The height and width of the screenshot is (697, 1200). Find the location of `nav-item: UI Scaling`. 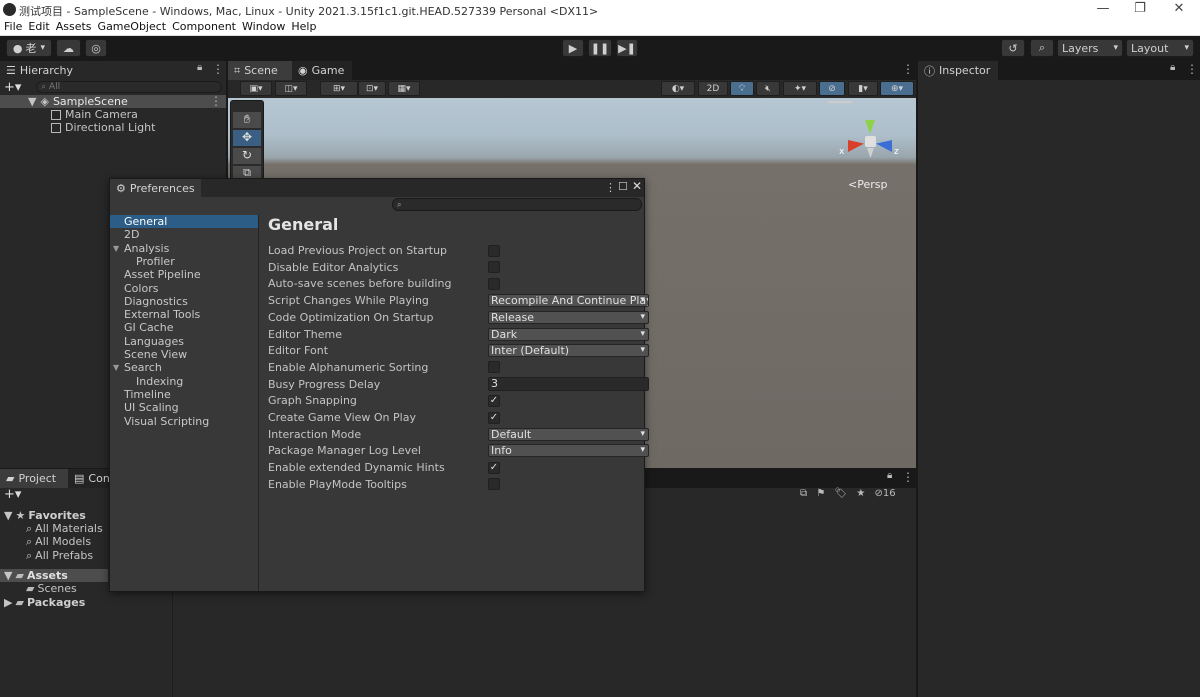

nav-item: UI Scaling is located at coordinates (184, 407).